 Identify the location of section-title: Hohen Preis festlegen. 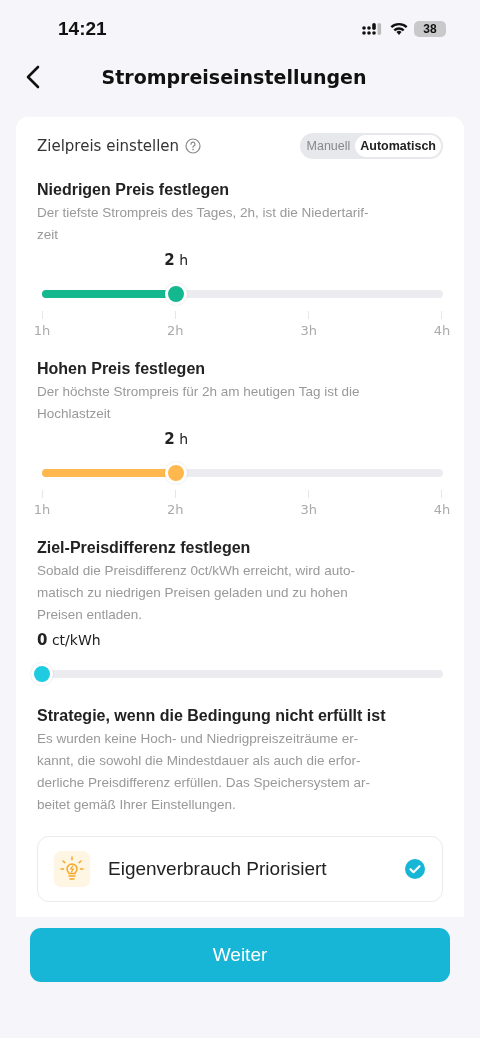
(122, 369).